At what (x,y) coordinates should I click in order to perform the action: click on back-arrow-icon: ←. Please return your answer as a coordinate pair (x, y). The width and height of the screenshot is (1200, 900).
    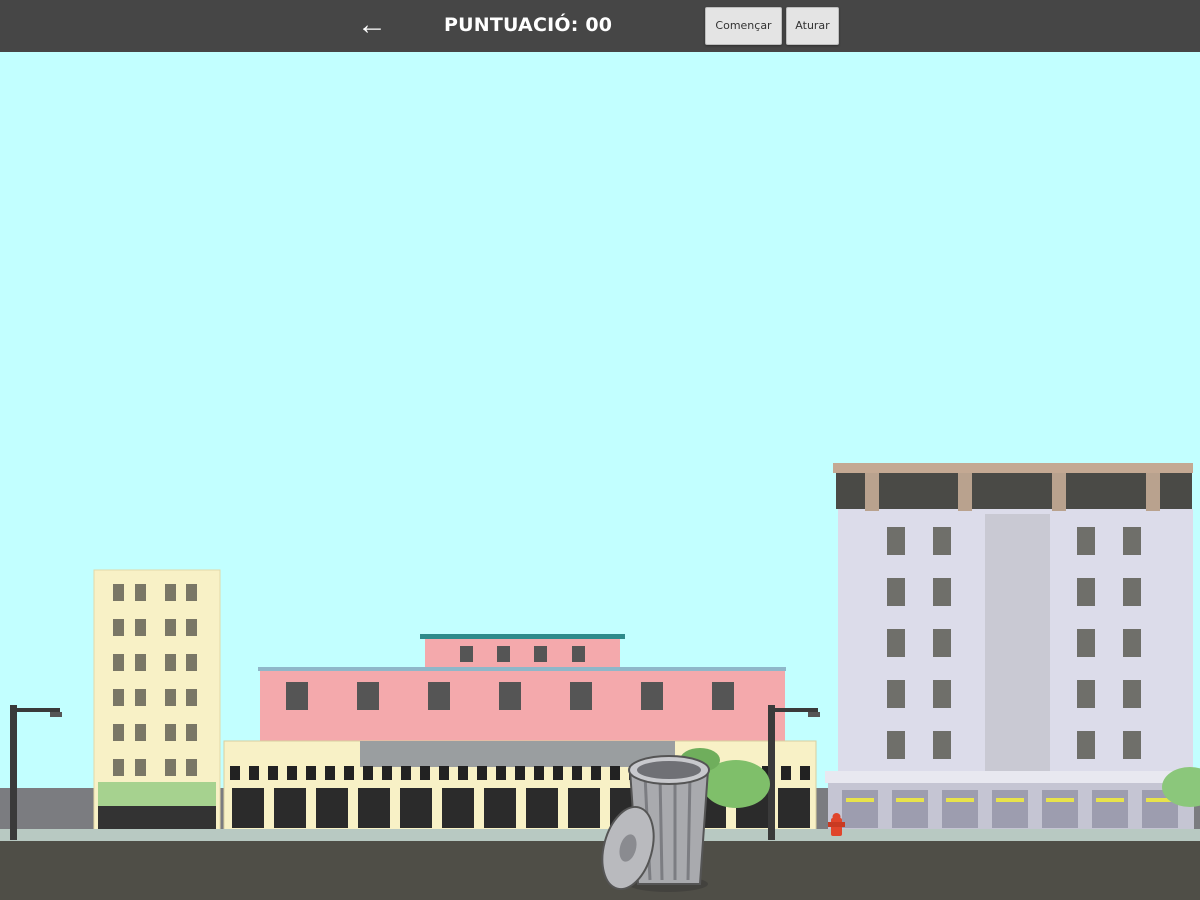
    Looking at the image, I should click on (372, 26).